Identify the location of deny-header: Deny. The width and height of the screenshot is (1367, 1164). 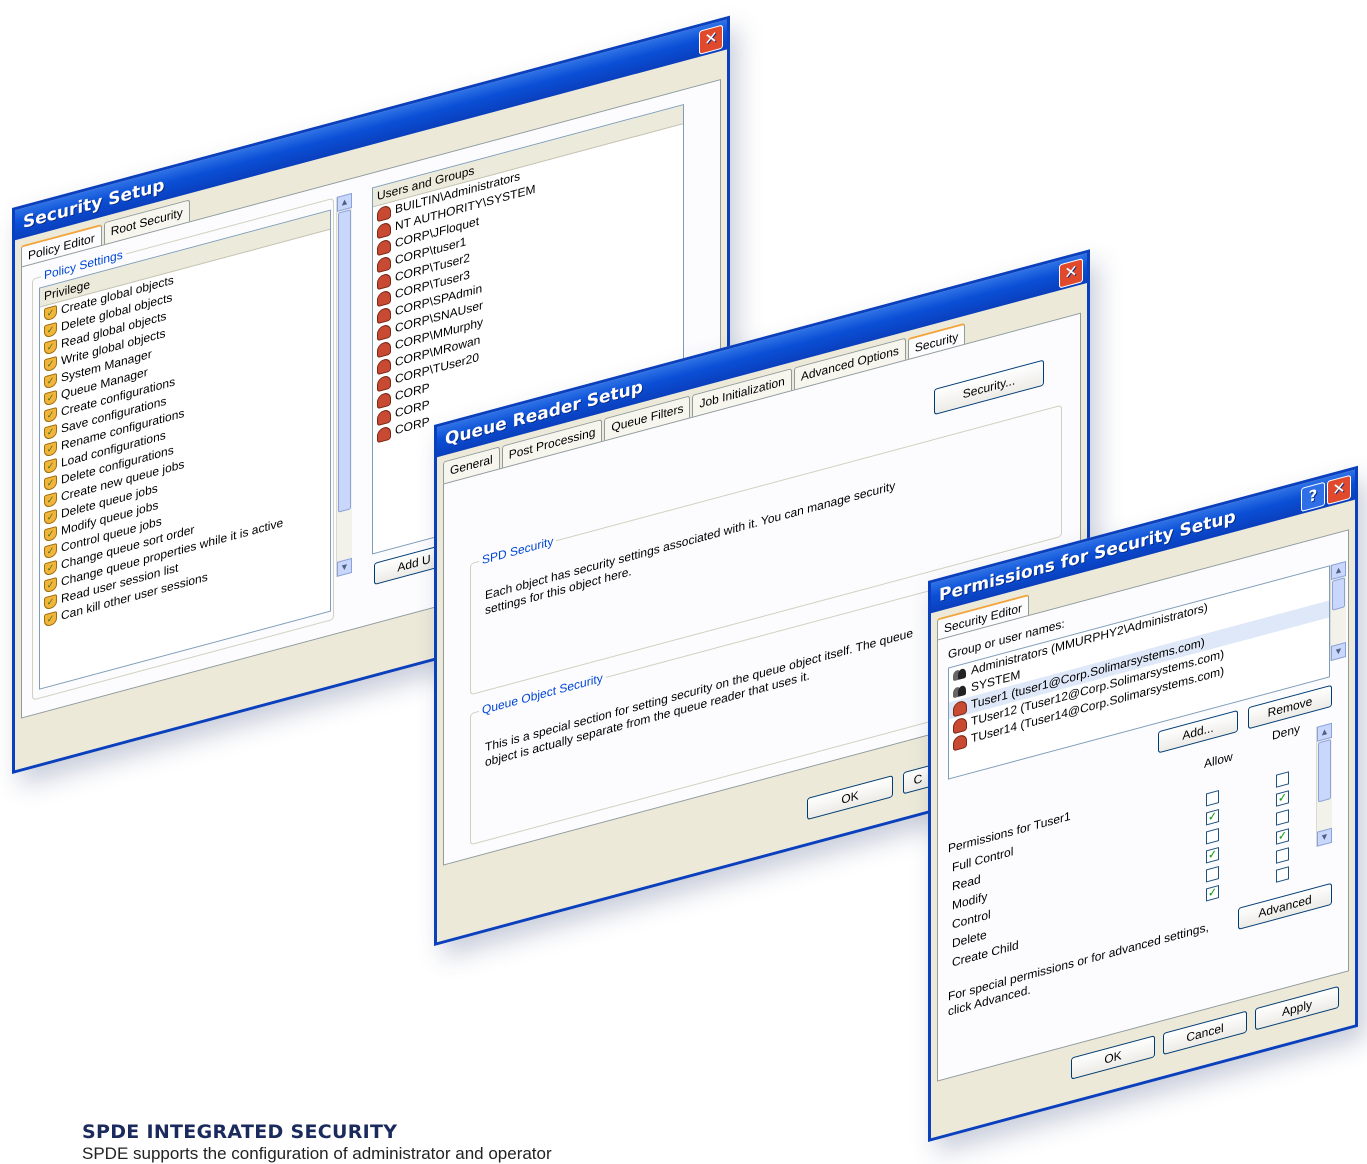
(1286, 732).